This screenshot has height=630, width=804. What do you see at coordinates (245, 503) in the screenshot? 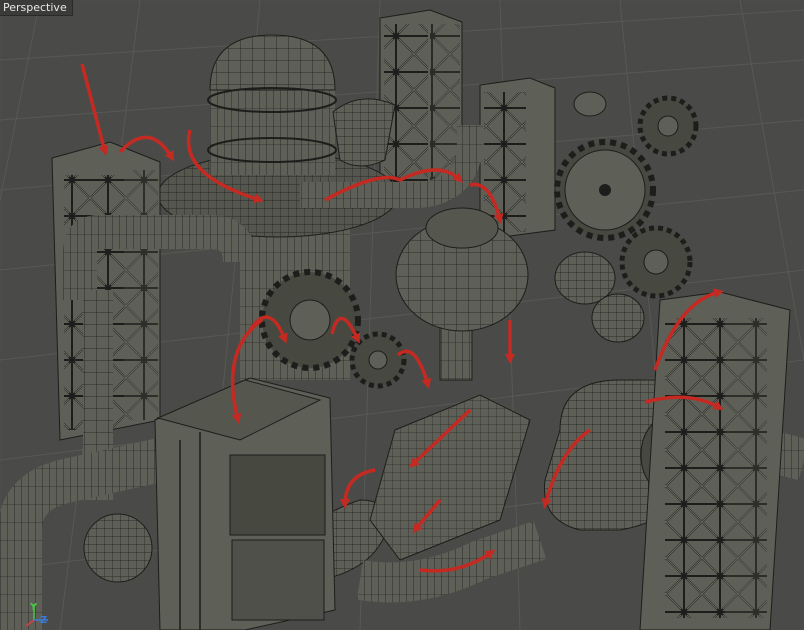
I see `control-cabinet` at bounding box center [245, 503].